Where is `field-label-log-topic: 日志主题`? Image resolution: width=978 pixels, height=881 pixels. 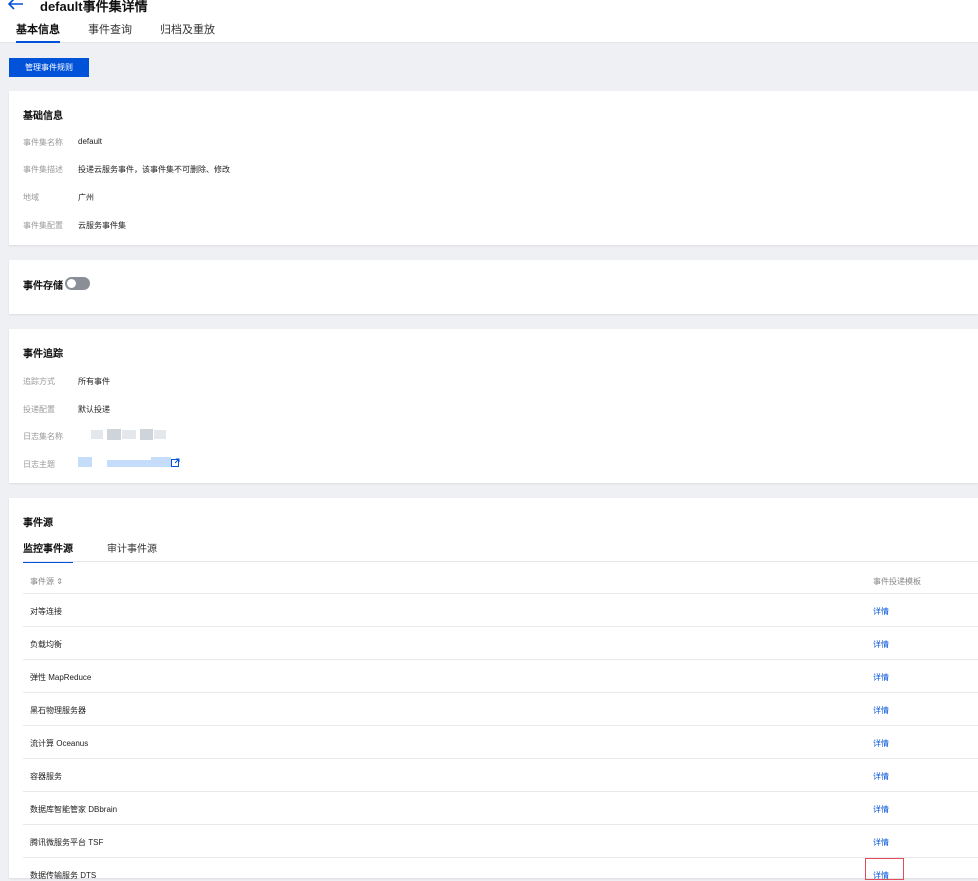 field-label-log-topic: 日志主题 is located at coordinates (39, 464).